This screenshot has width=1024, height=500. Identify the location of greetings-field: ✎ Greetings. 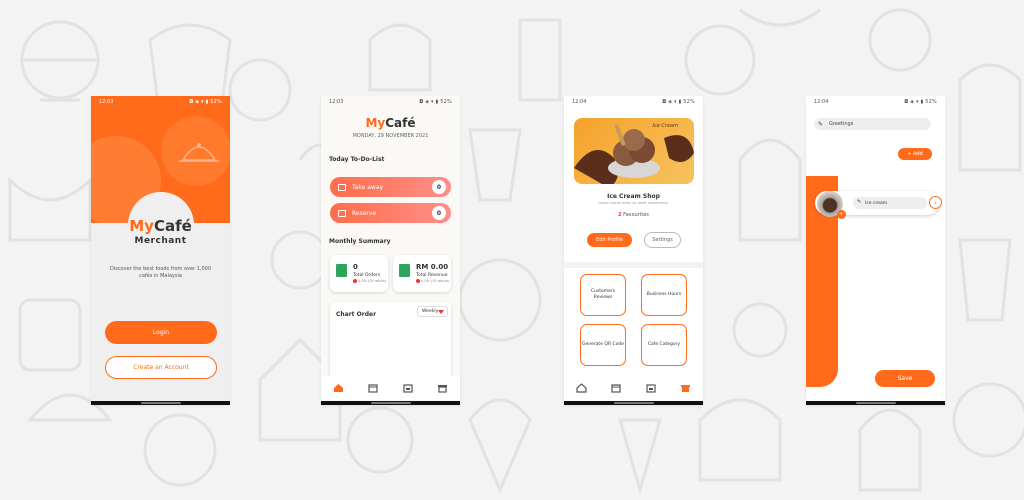
(872, 124).